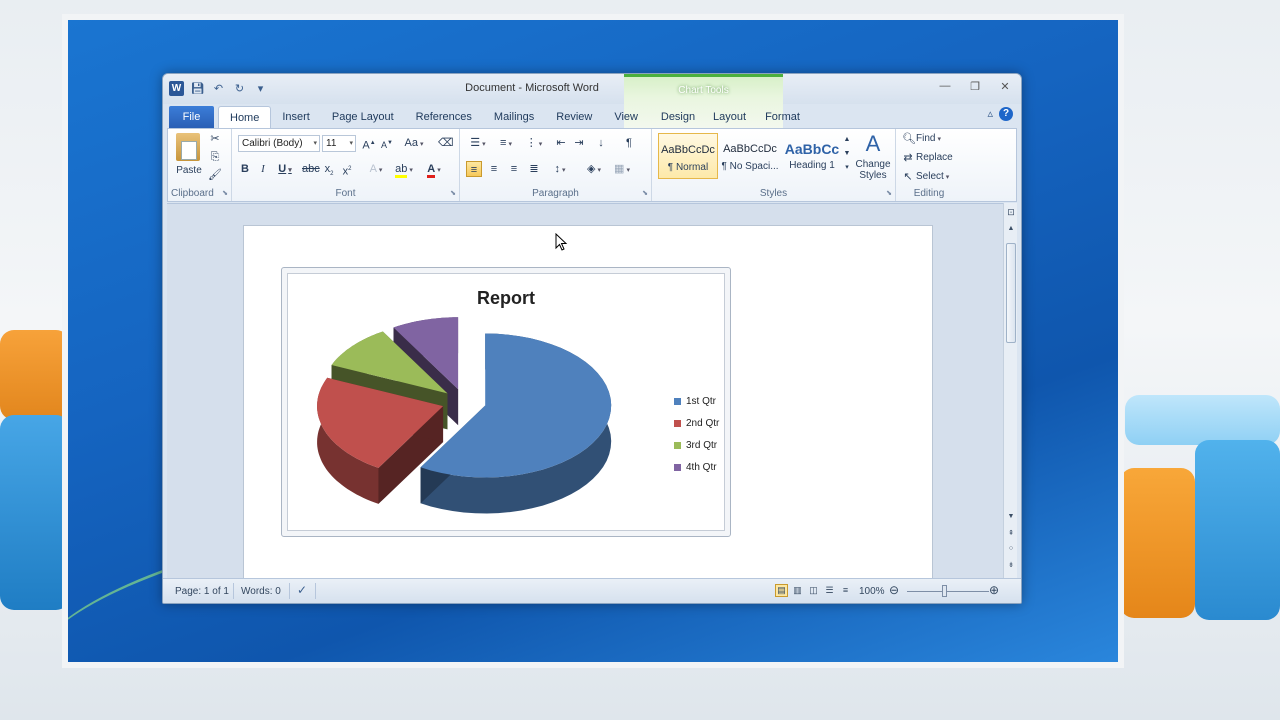 The image size is (1280, 720). Describe the element at coordinates (945, 86) in the screenshot. I see `minimize-icon: —` at that location.